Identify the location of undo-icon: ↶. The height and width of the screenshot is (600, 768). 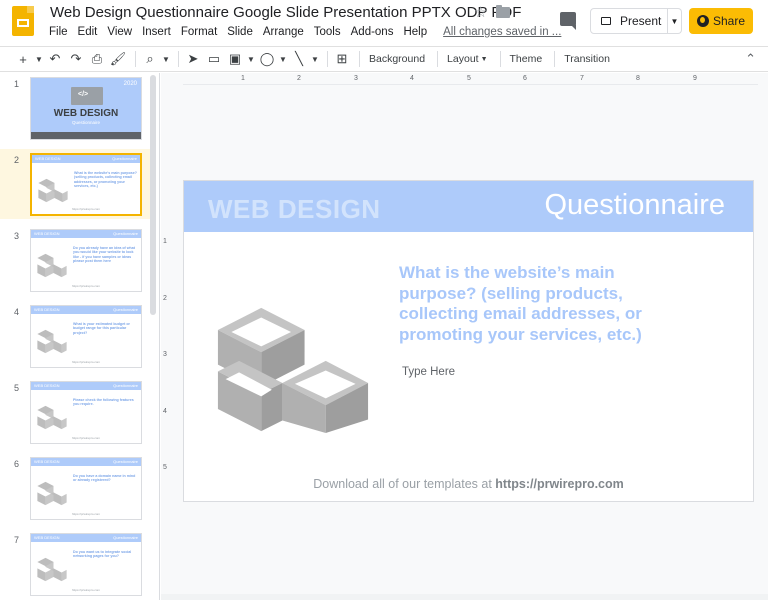
(55, 59).